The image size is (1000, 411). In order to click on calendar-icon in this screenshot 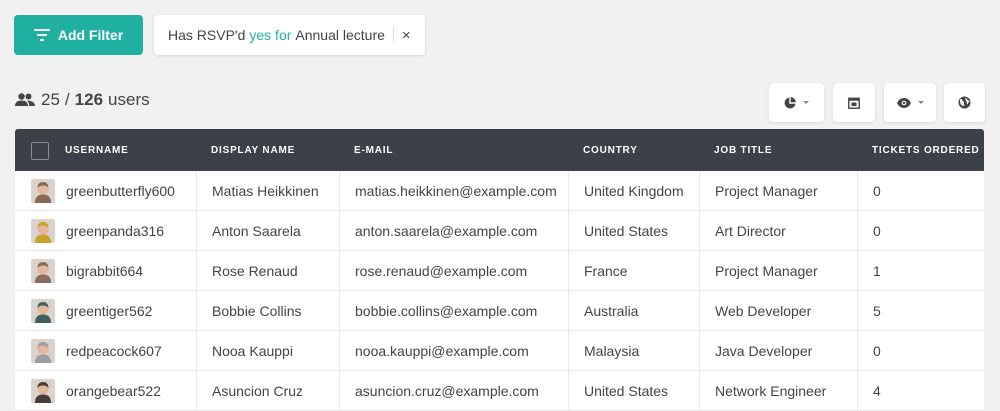, I will do `click(854, 103)`.